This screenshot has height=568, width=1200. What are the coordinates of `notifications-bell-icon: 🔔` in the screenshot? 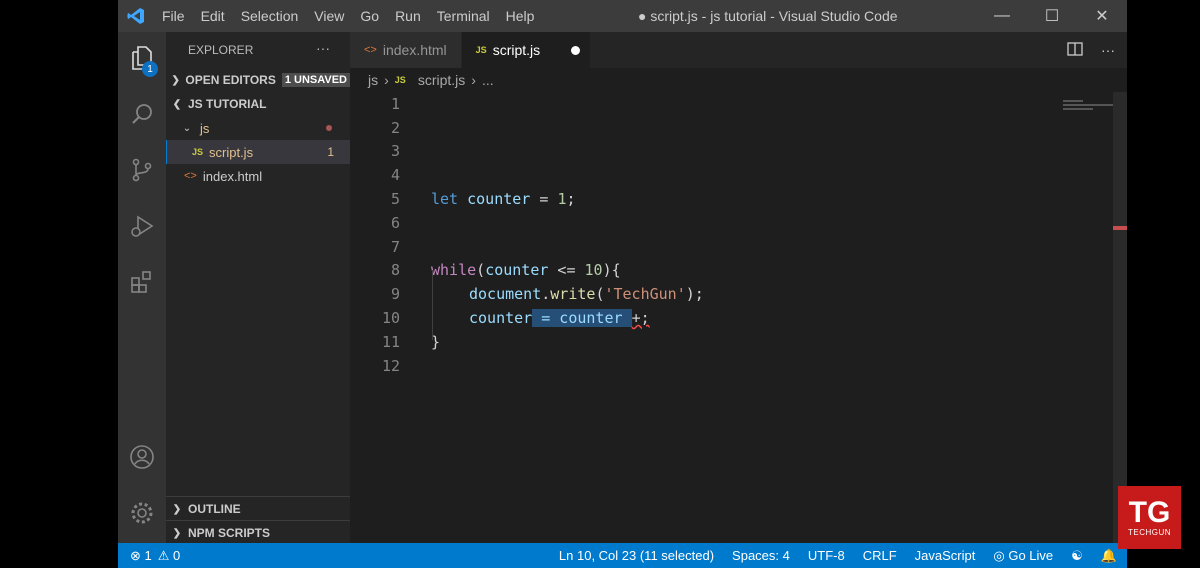 It's located at (1109, 556).